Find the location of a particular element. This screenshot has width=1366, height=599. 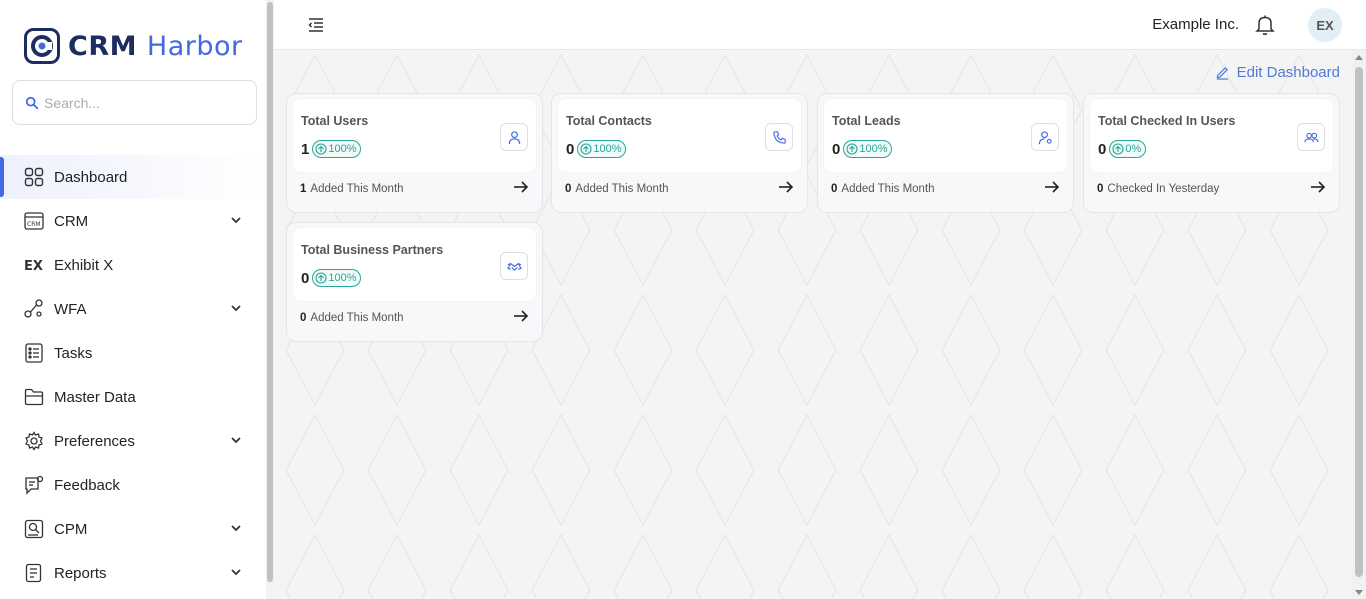

search-icon is located at coordinates (32, 102).